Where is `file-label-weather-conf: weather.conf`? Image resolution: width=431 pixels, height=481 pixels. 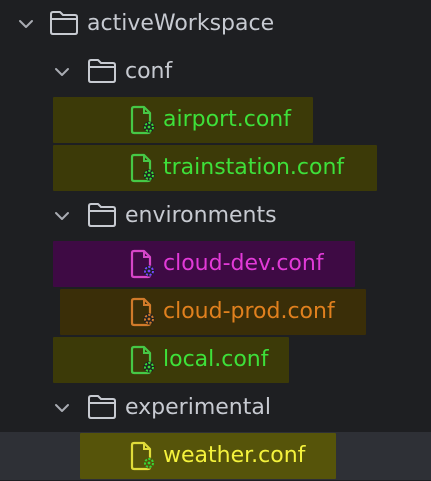 file-label-weather-conf: weather.conf is located at coordinates (234, 455).